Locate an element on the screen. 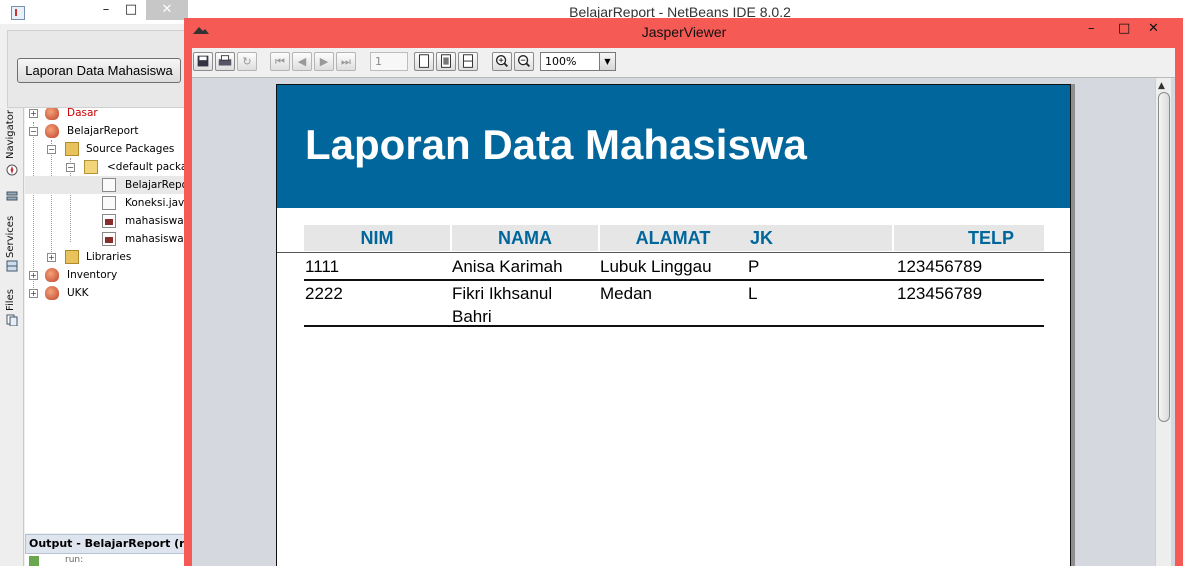  scroll-up-icon: ▲ is located at coordinates (1161, 86).